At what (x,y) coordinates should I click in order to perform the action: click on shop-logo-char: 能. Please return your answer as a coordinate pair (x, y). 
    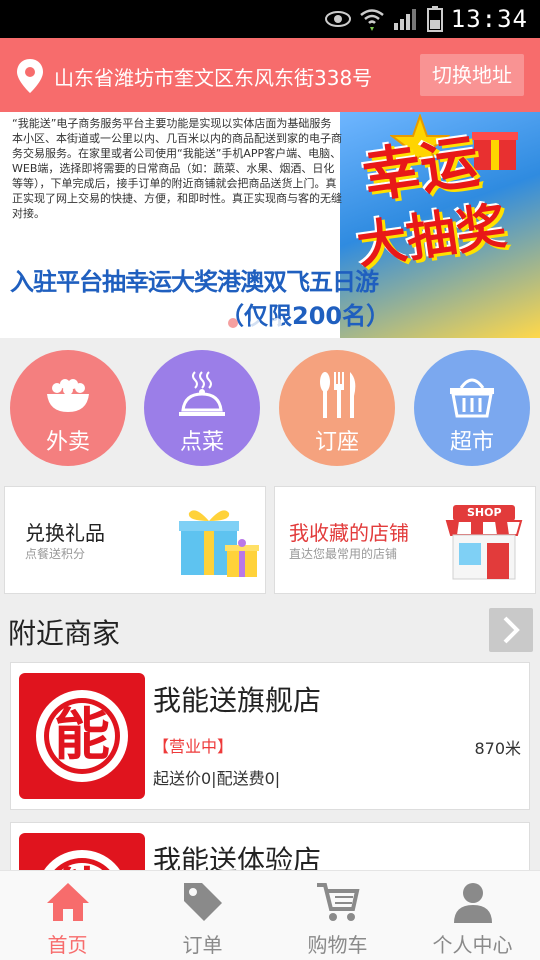
    Looking at the image, I should click on (82, 735).